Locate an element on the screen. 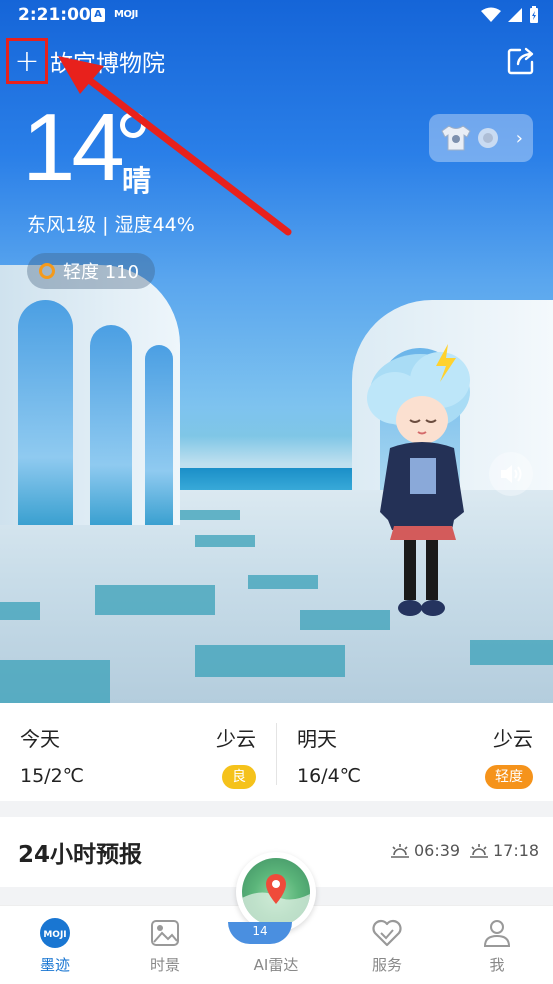 The height and width of the screenshot is (984, 553). battery-icon is located at coordinates (534, 14).